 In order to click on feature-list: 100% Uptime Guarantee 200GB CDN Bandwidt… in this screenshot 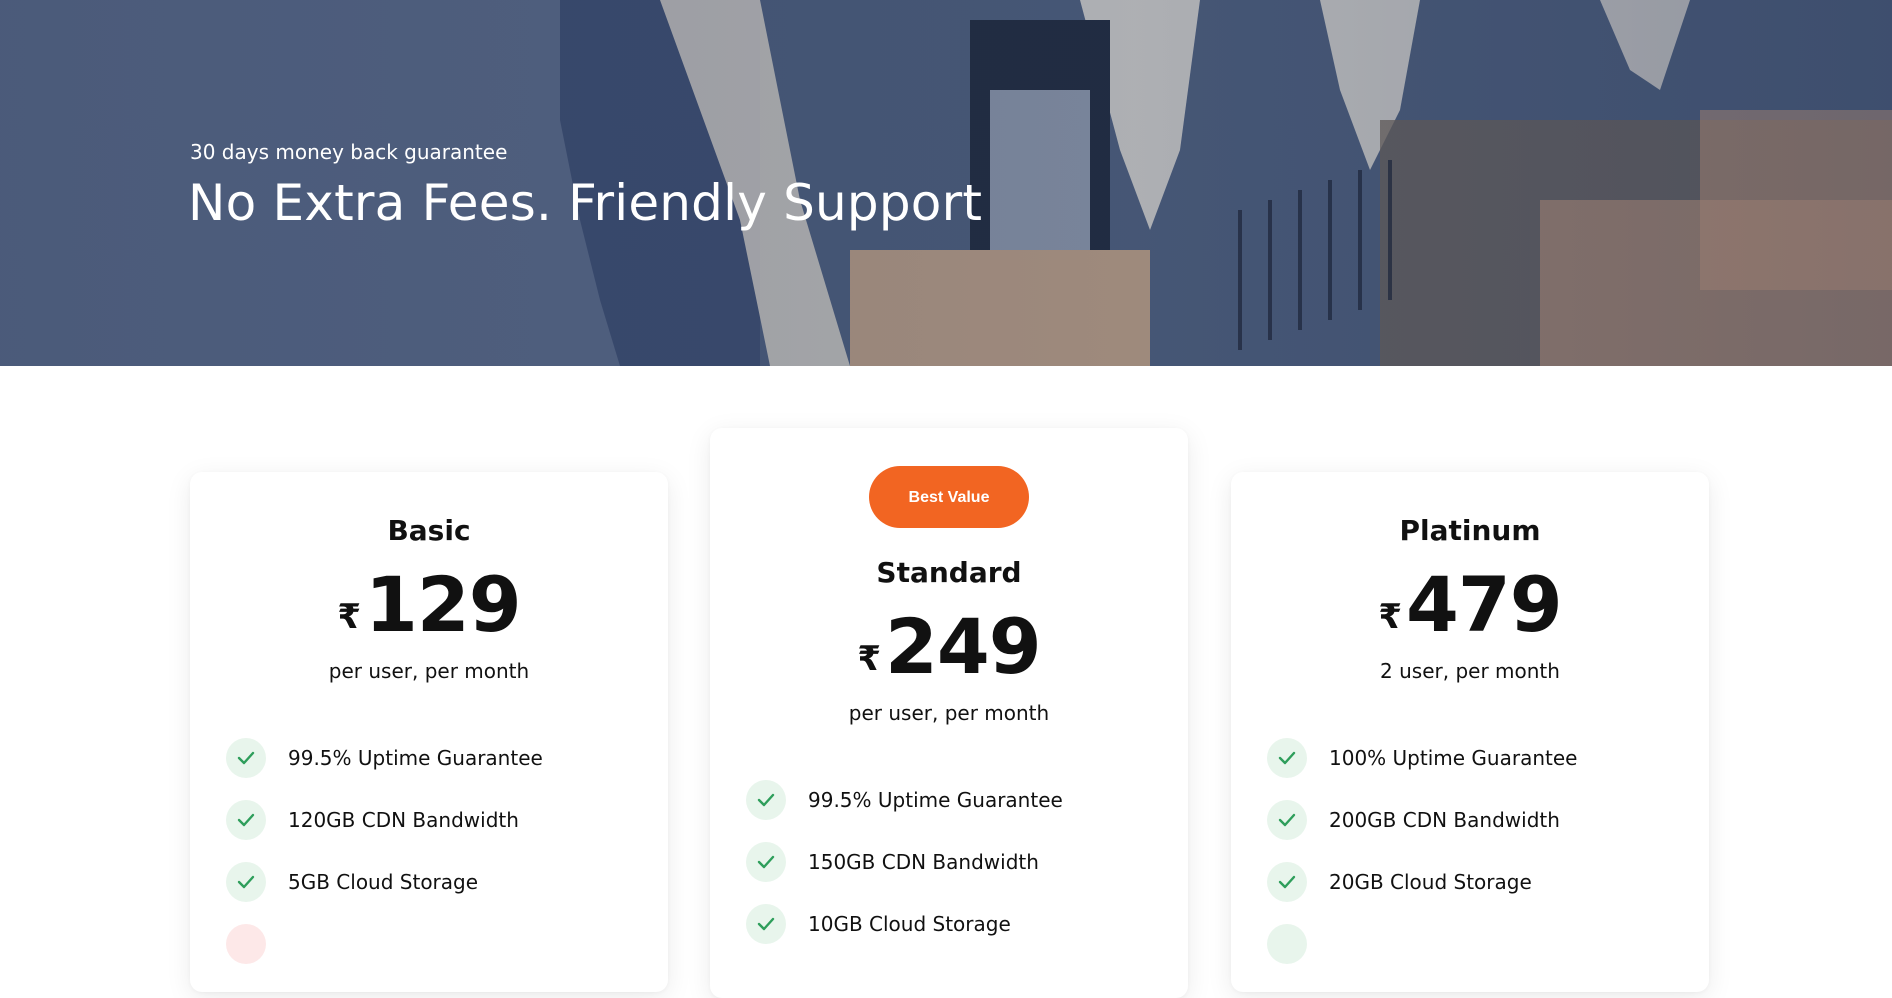, I will do `click(1470, 851)`.